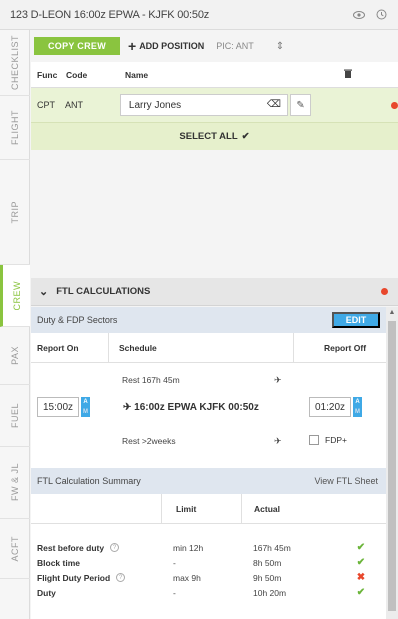 Image resolution: width=398 pixels, height=619 pixels. I want to click on report-off-input: 01:20z, so click(330, 407).